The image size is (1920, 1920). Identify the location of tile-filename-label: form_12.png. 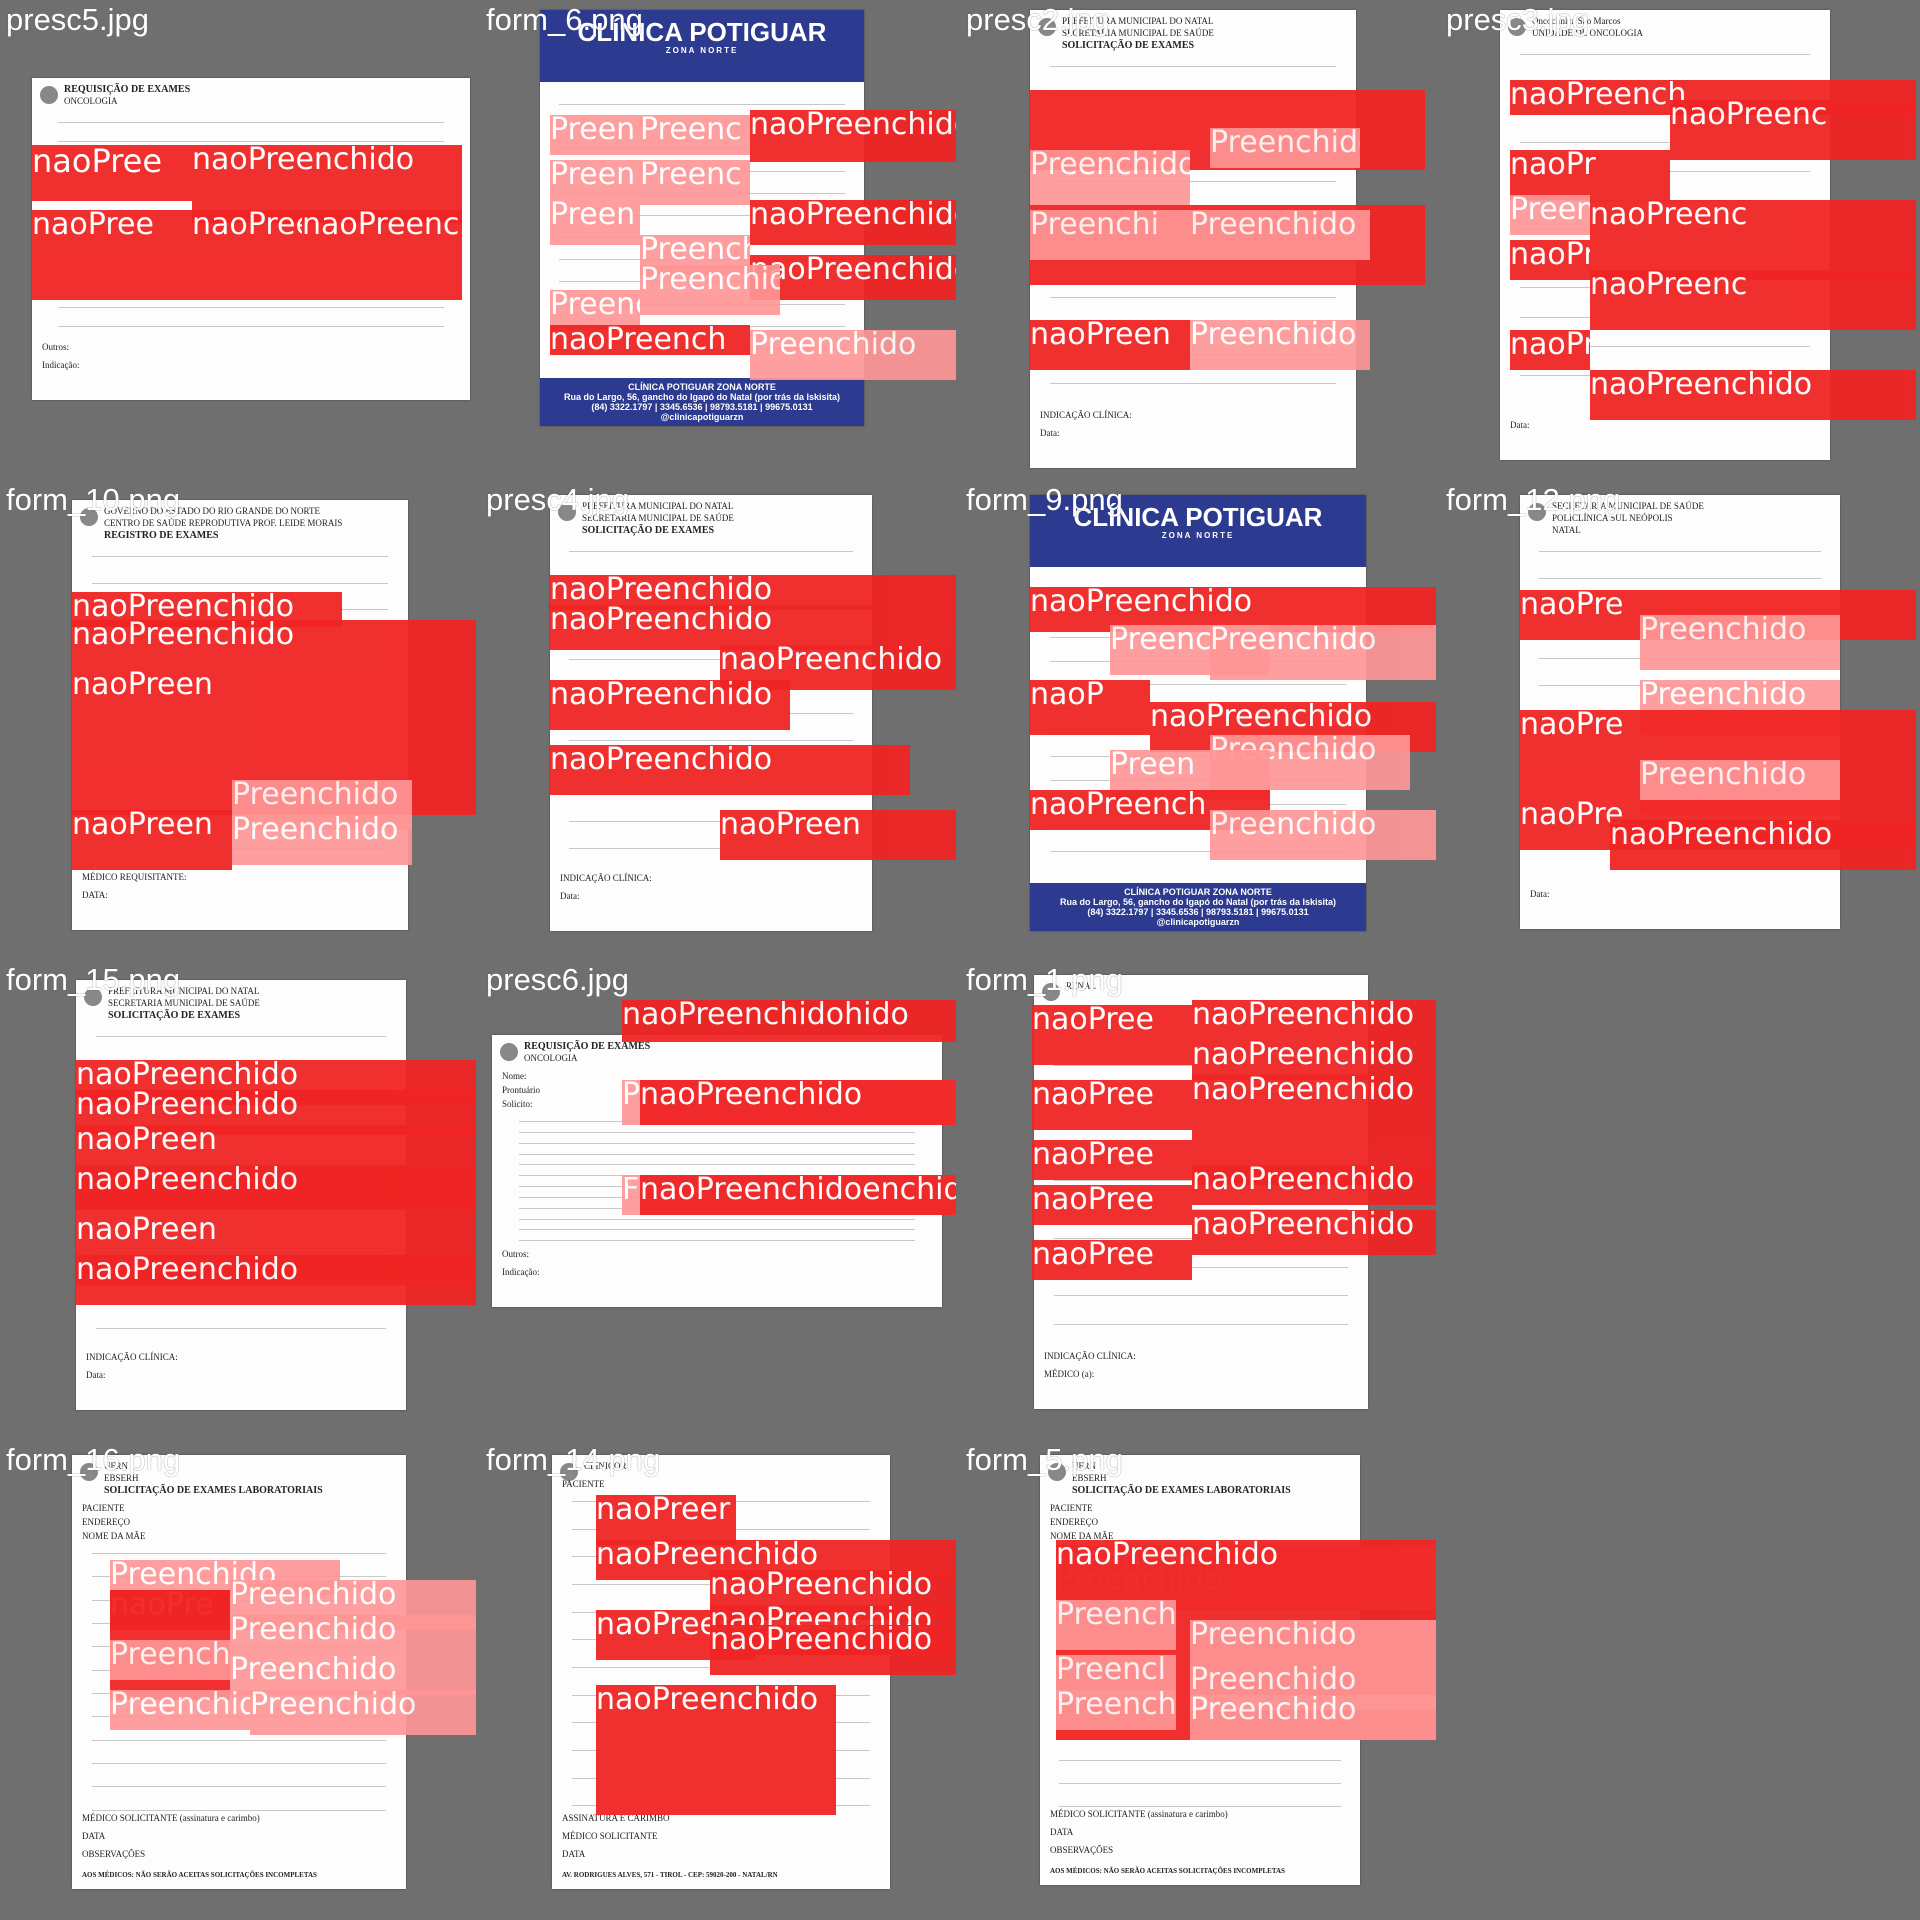
(1533, 499).